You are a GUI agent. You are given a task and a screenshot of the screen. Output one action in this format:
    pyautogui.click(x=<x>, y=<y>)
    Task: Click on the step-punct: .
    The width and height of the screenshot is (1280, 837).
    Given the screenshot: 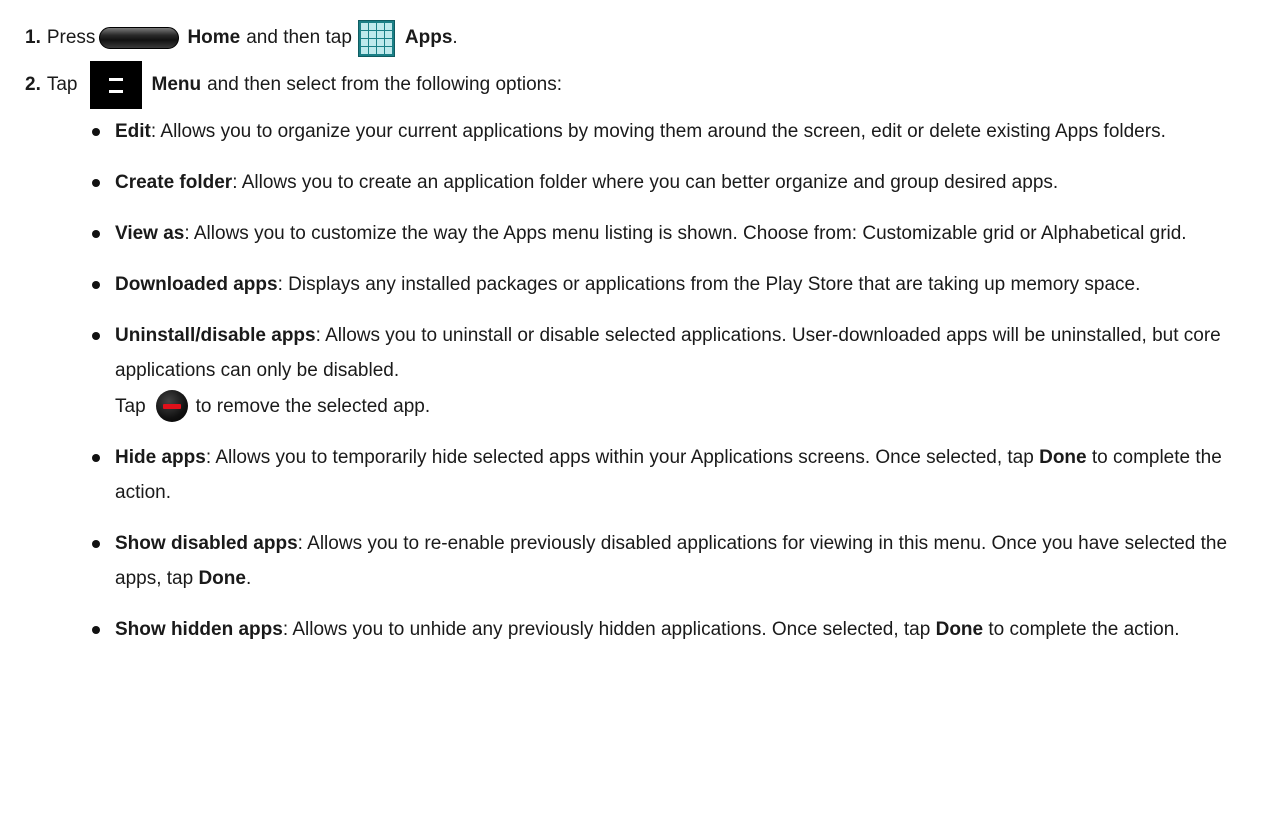 What is the action you would take?
    pyautogui.click(x=455, y=37)
    